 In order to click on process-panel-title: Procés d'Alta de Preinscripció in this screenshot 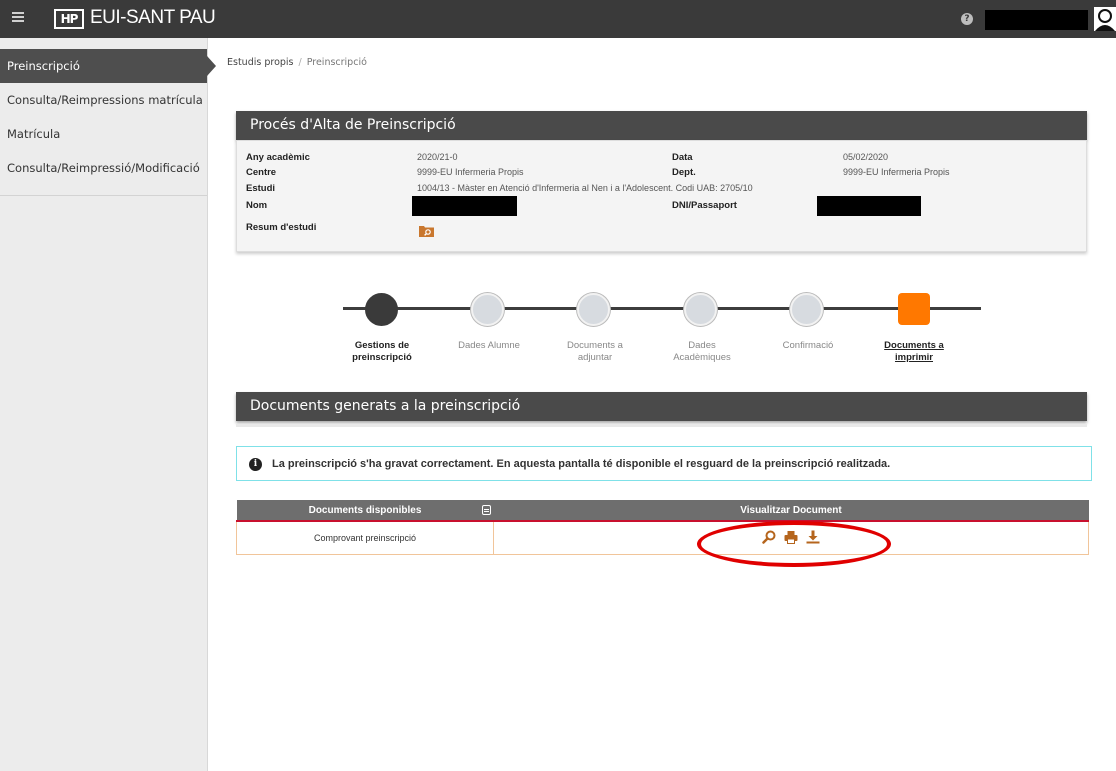, I will do `click(661, 125)`.